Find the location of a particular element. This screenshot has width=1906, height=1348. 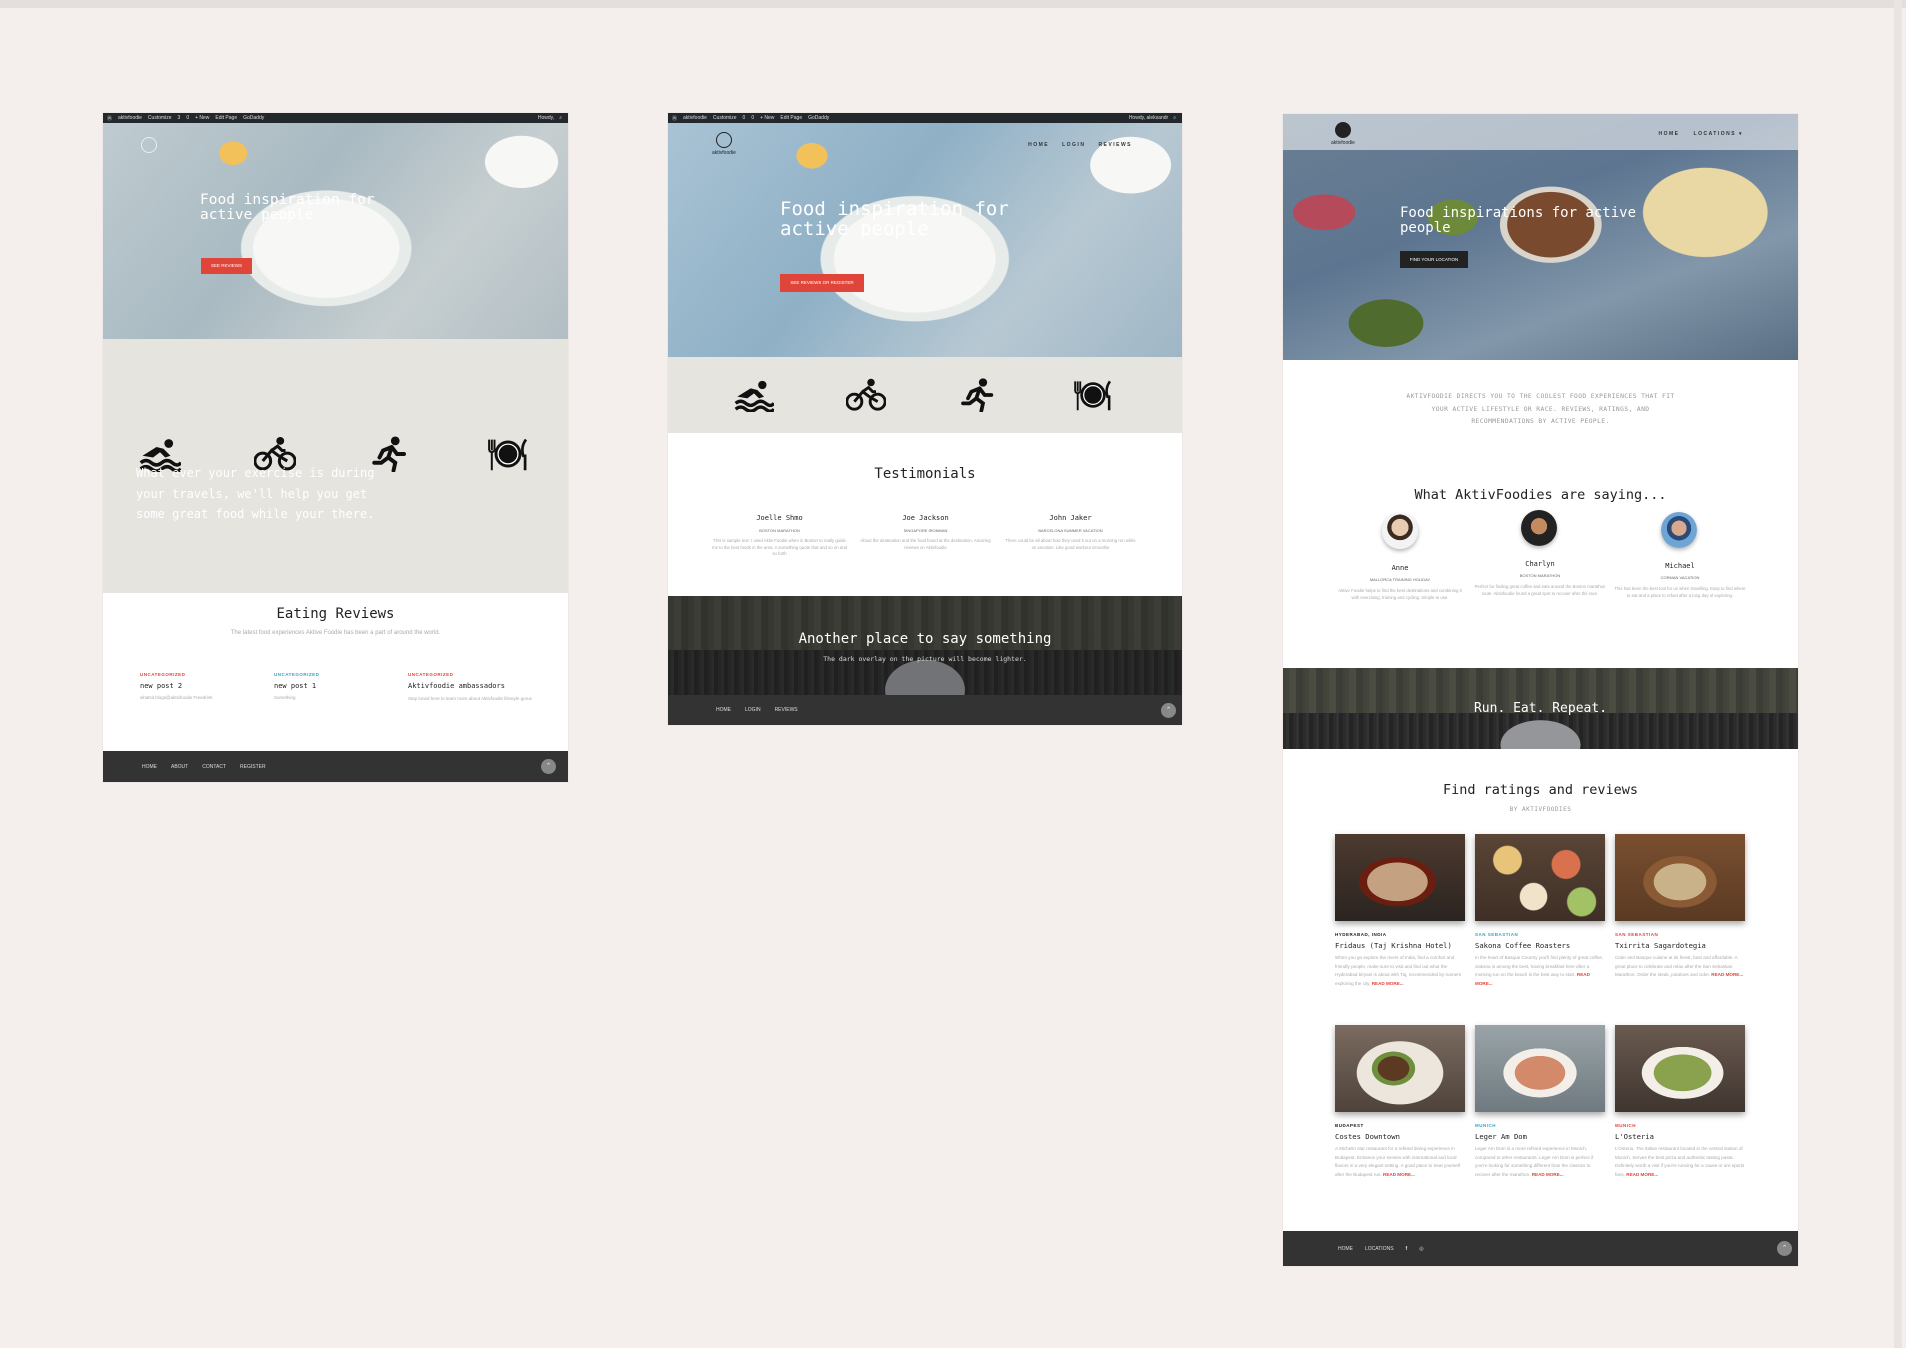

footer: HOME LOCATIONS f ◎ ⌃ is located at coordinates (1540, 1248).